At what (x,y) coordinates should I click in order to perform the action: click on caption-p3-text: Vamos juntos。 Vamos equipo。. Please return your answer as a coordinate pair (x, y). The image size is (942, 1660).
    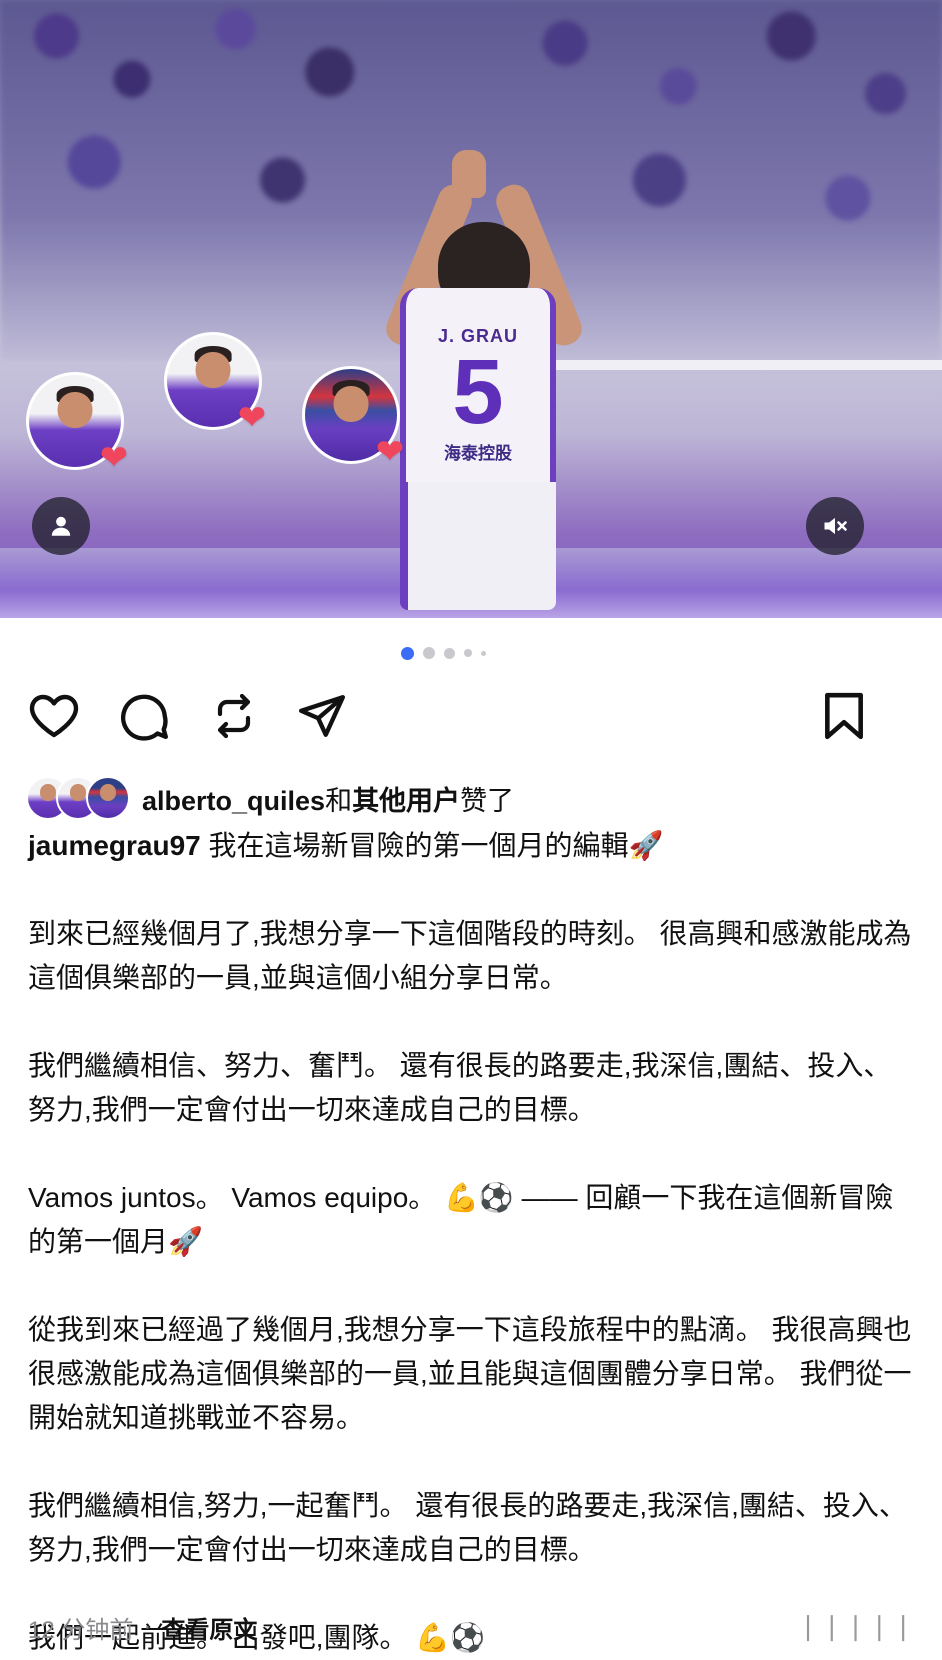
    Looking at the image, I should click on (236, 1197).